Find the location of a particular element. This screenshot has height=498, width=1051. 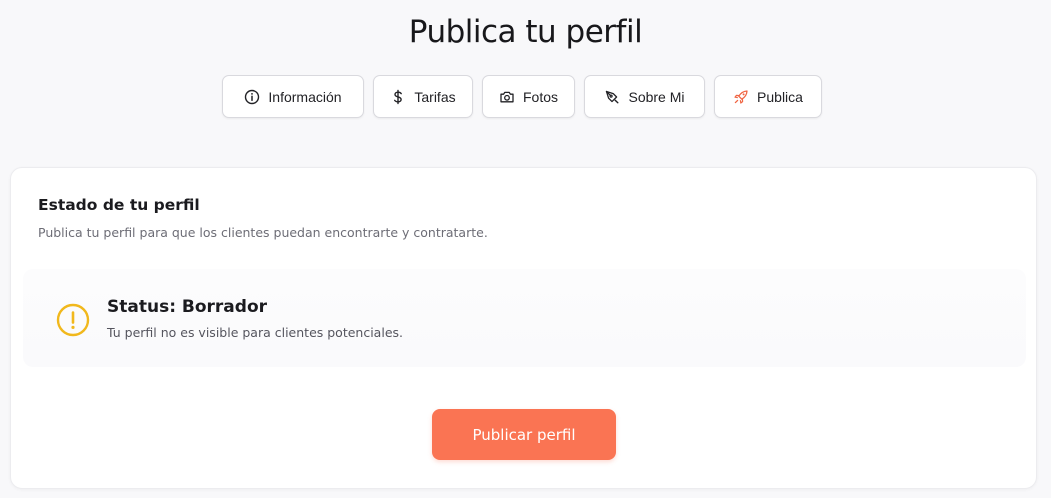

page-title: Publica tu perfil is located at coordinates (525, 32).